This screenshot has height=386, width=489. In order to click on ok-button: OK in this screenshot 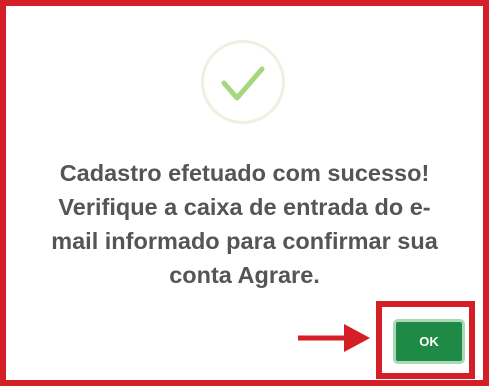, I will do `click(429, 341)`.